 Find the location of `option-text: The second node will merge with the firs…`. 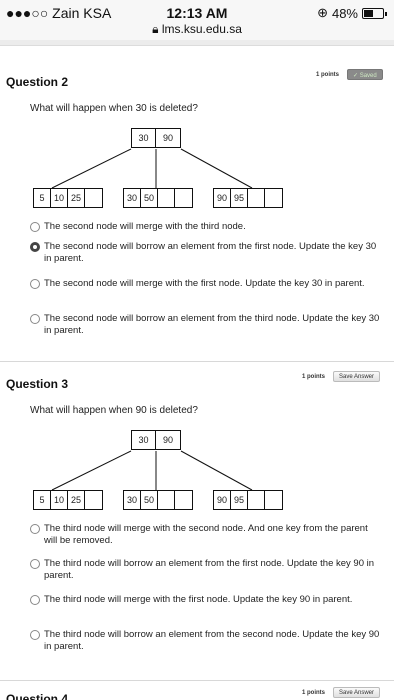

option-text: The second node will merge with the firs… is located at coordinates (204, 283).